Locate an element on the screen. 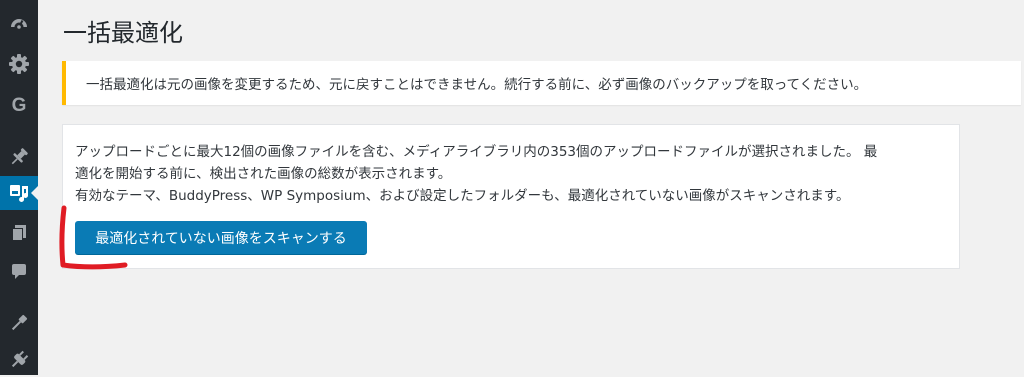 This screenshot has height=377, width=1024. g-icon: G is located at coordinates (19, 105).